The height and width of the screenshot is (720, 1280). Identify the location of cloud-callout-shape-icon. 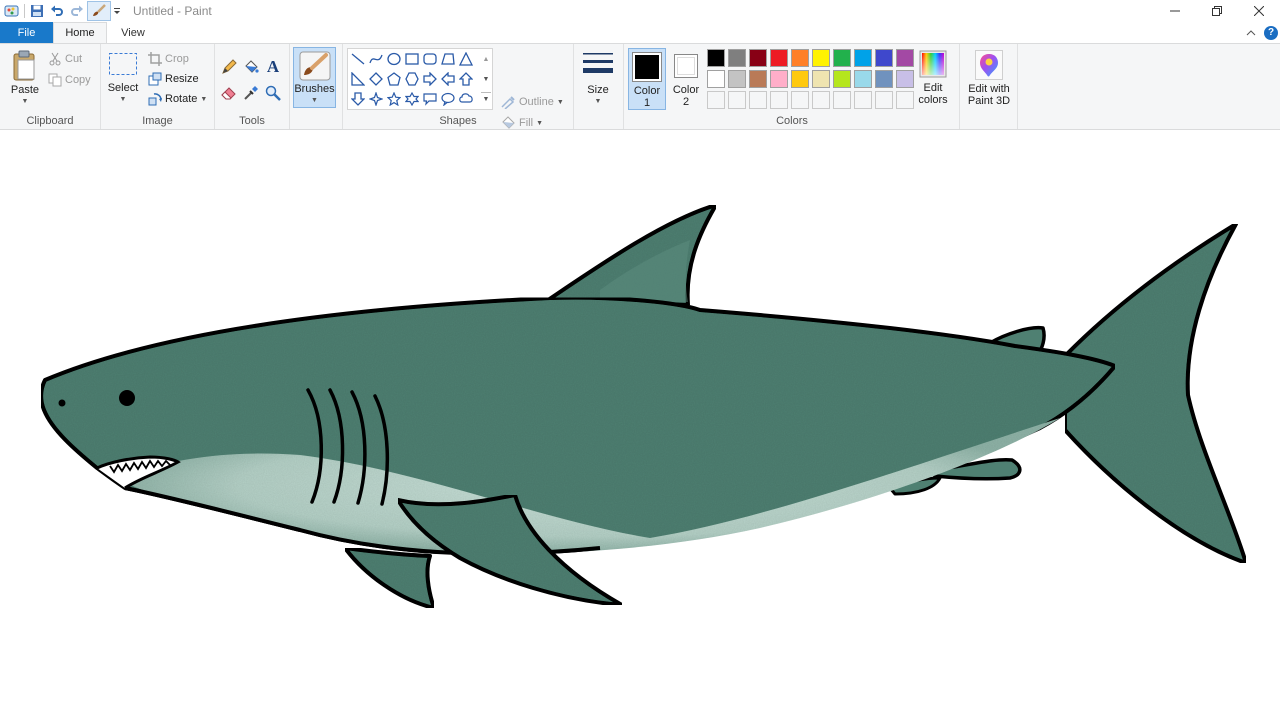
(466, 99).